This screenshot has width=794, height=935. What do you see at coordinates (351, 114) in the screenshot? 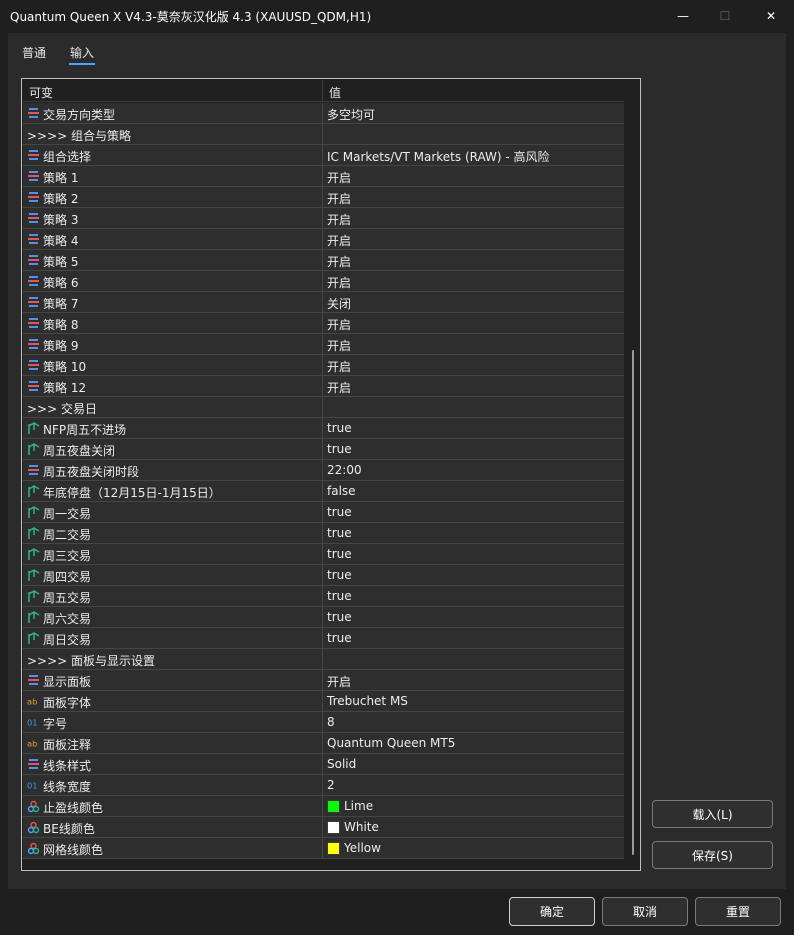
I see `row-value: 多空均可` at bounding box center [351, 114].